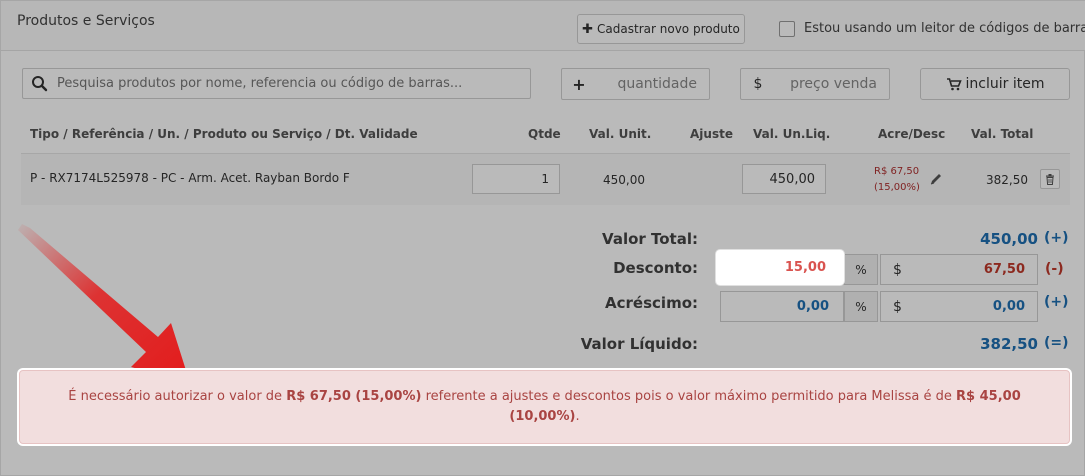 The height and width of the screenshot is (476, 1085). I want to click on alert-limit-pct: (10,00%), so click(542, 416).